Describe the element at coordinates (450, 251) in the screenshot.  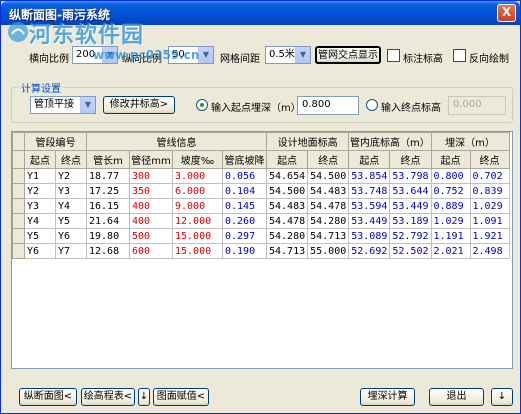
I see `table-cell: 2.021` at that location.